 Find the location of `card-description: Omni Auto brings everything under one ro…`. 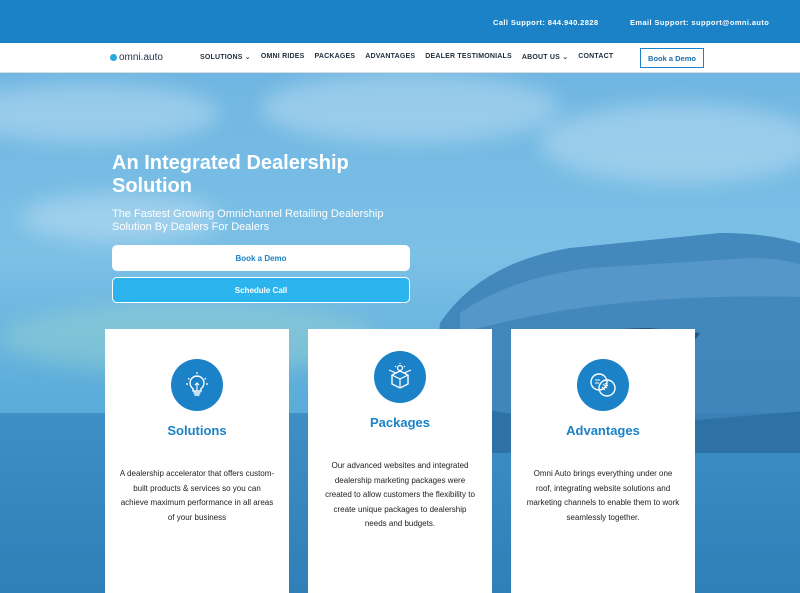

card-description: Omni Auto brings everything under one ro… is located at coordinates (603, 495).